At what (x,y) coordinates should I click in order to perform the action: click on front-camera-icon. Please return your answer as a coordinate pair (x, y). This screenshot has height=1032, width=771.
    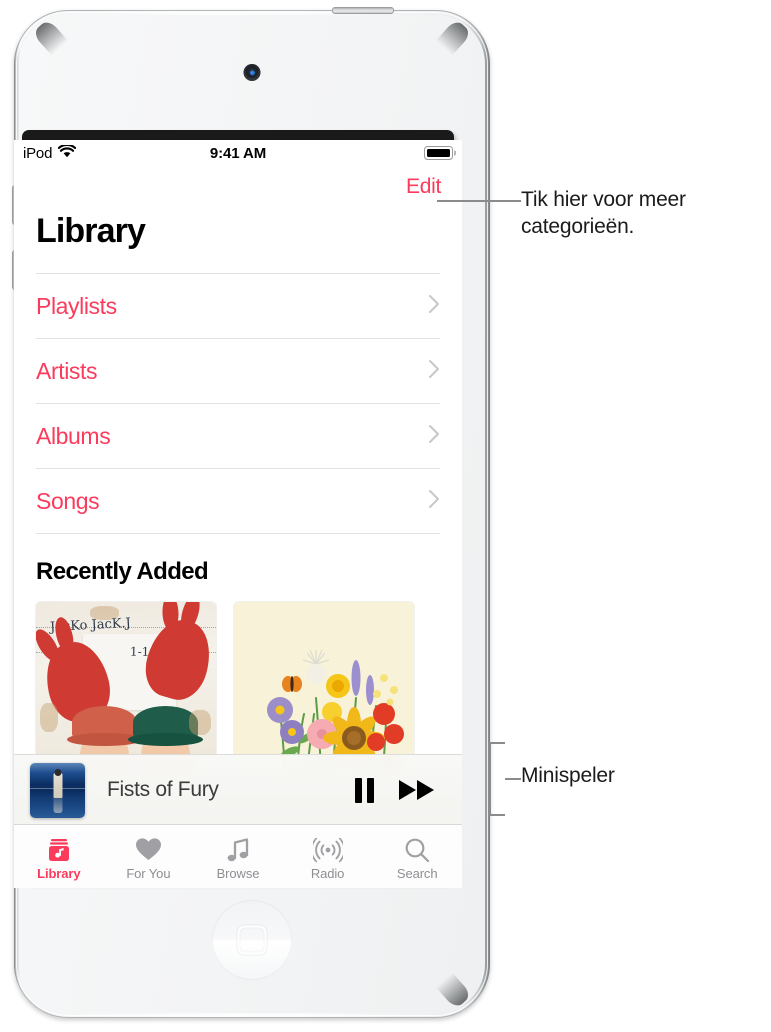
    Looking at the image, I should click on (252, 72).